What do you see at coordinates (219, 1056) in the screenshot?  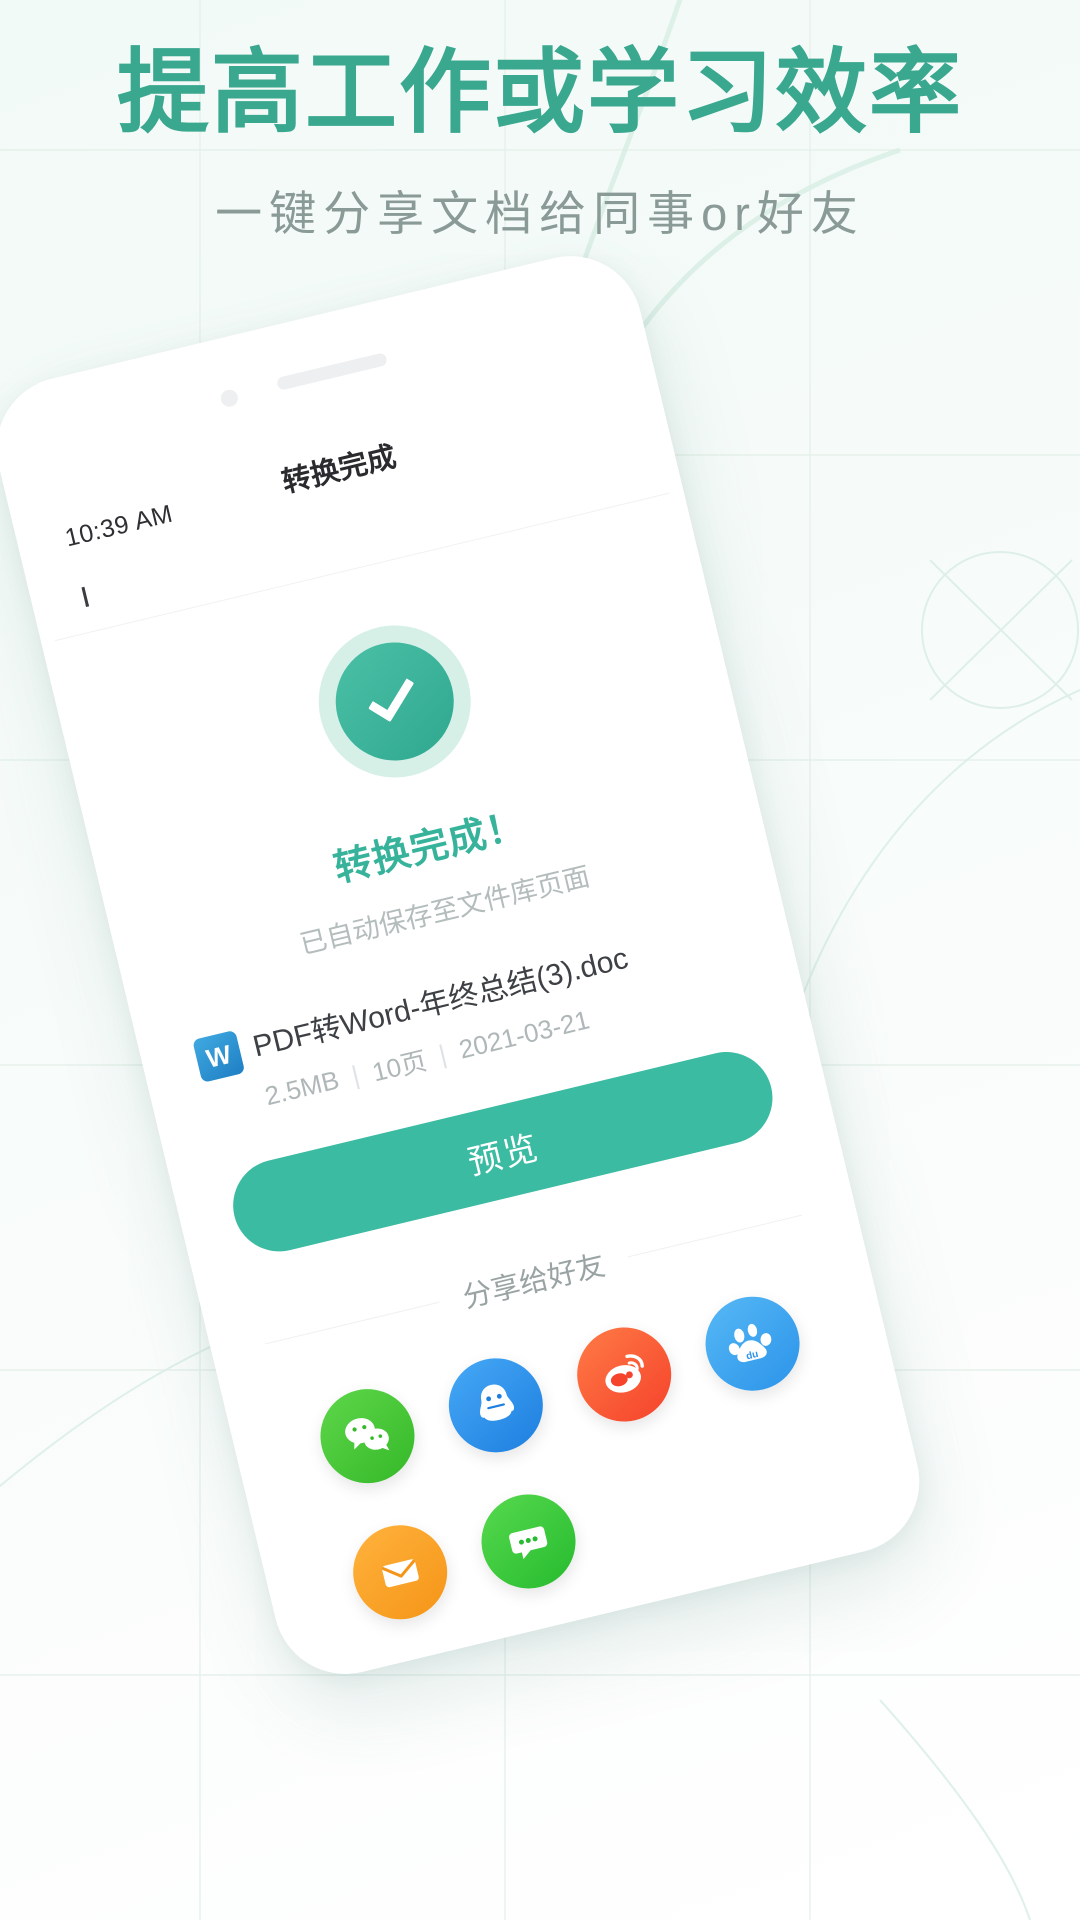 I see `word-file-icon: W` at bounding box center [219, 1056].